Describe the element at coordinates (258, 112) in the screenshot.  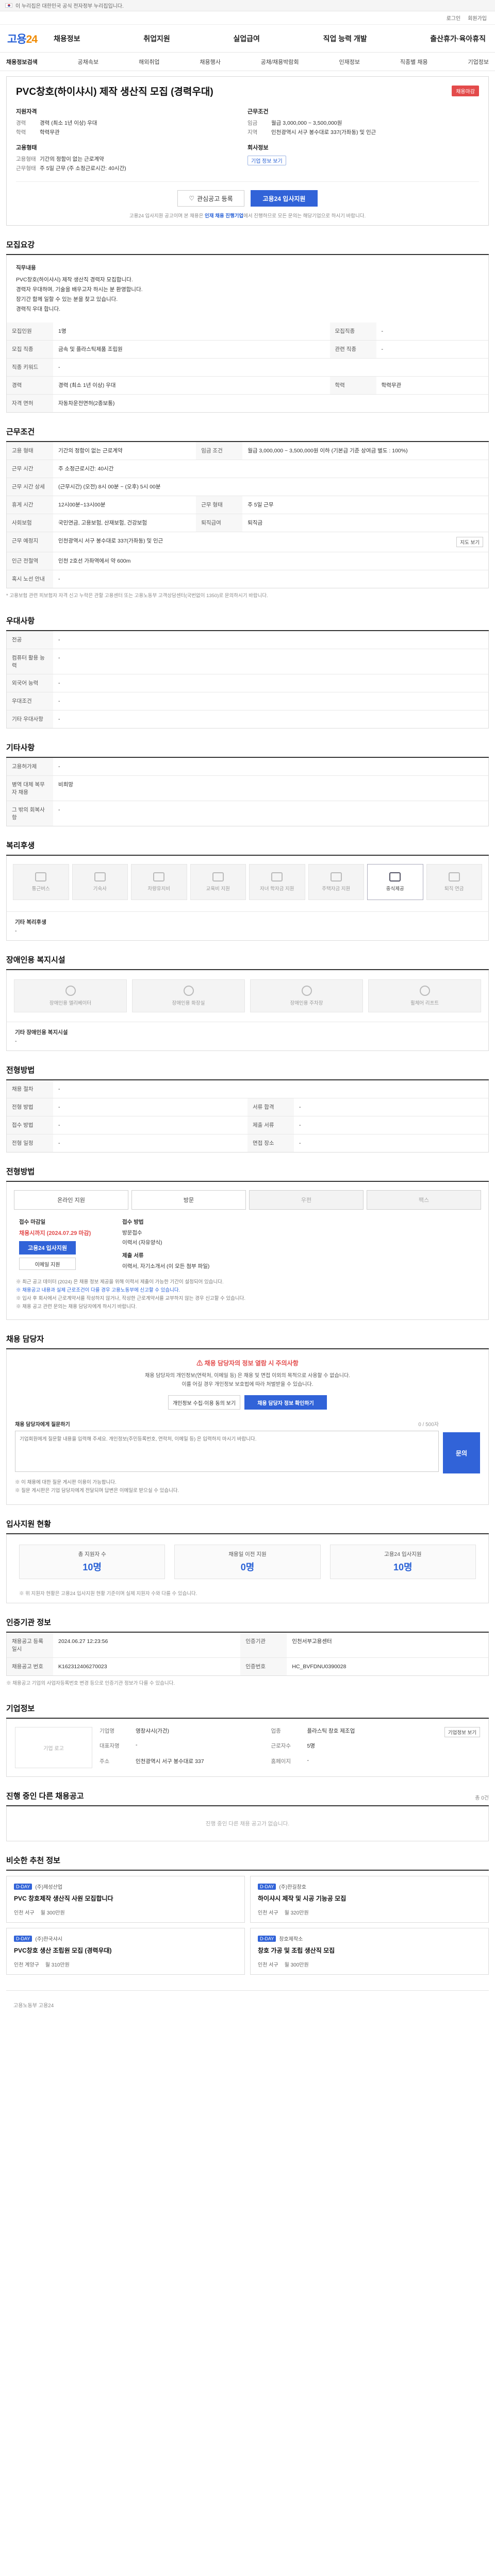
I see `conditions-heading: 근무조건` at that location.